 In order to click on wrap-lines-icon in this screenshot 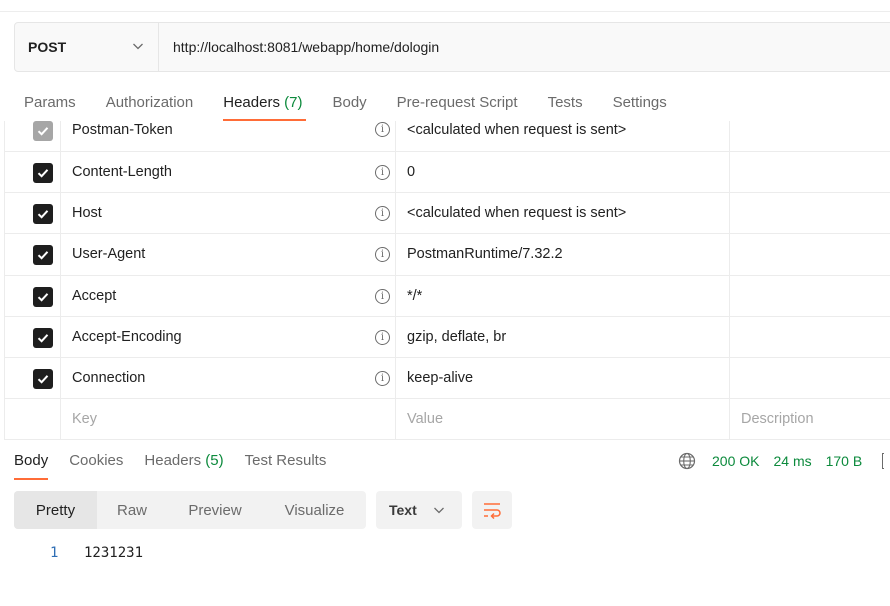, I will do `click(492, 511)`.